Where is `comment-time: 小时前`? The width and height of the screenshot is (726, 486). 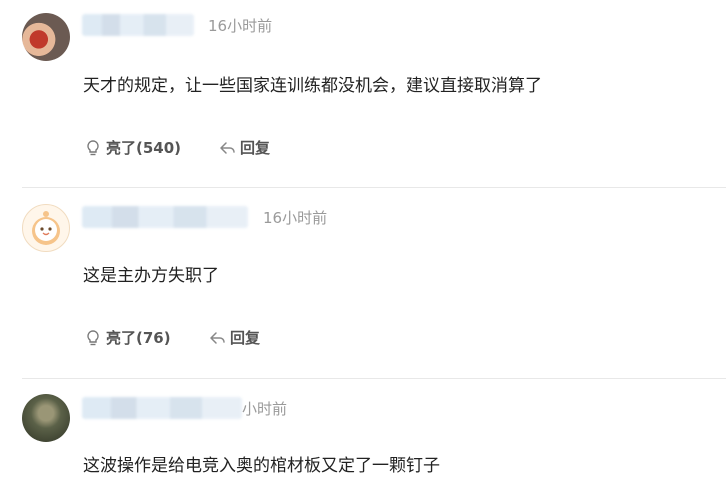 comment-time: 小时前 is located at coordinates (265, 409).